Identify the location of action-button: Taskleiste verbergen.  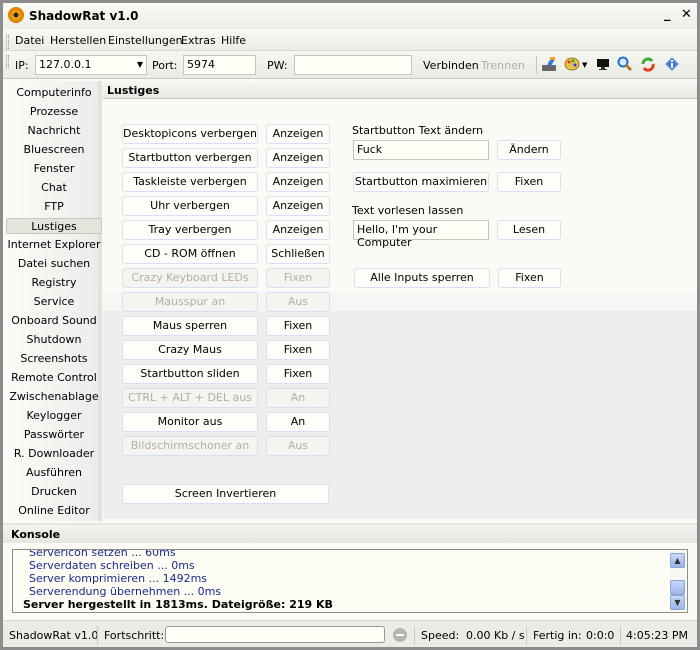
(190, 182).